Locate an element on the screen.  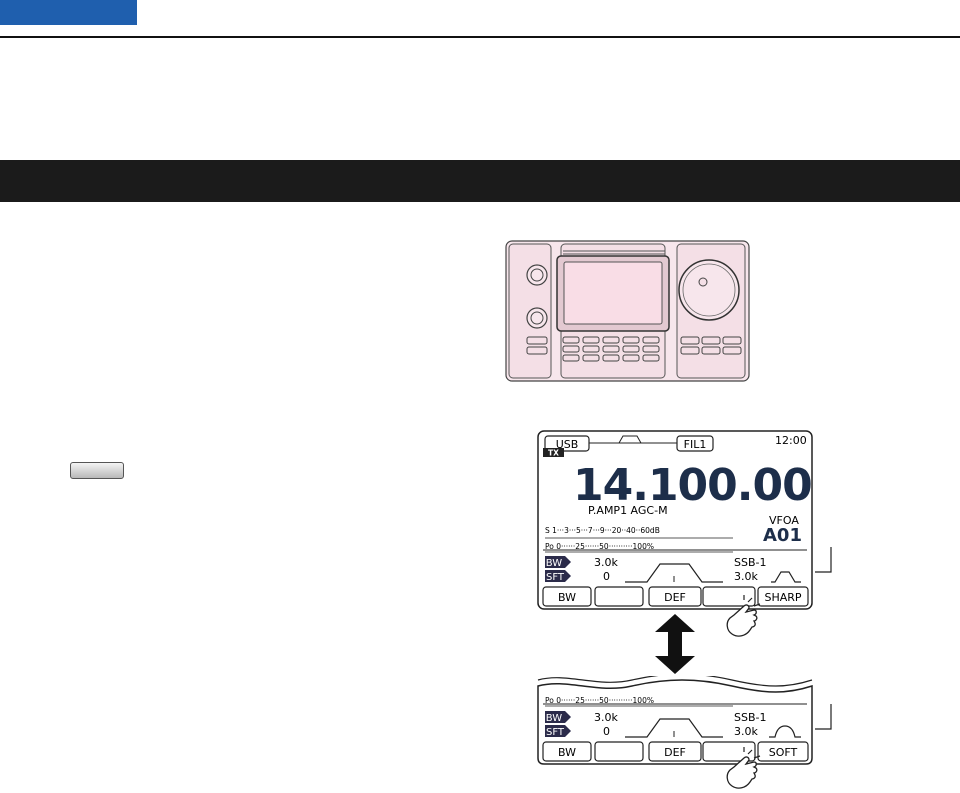
memory-channel: A01 is located at coordinates (782, 535).